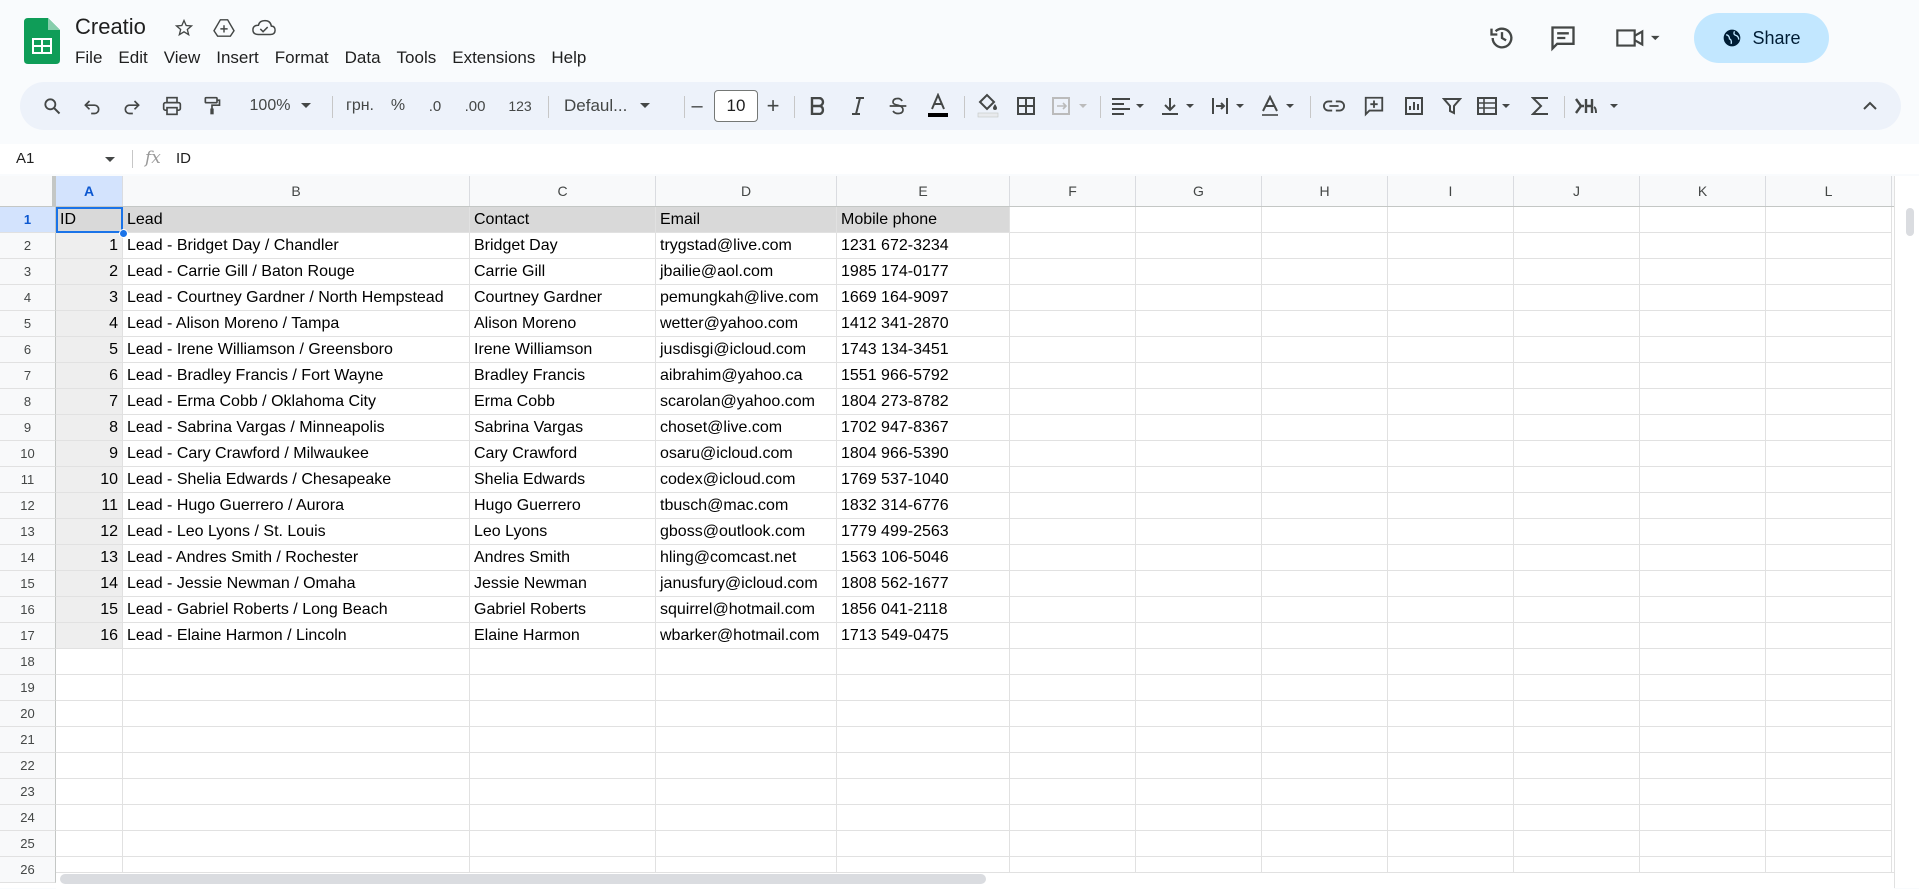 The height and width of the screenshot is (889, 1919). Describe the element at coordinates (497, 58) in the screenshot. I see `menu-extensions: Extensions` at that location.